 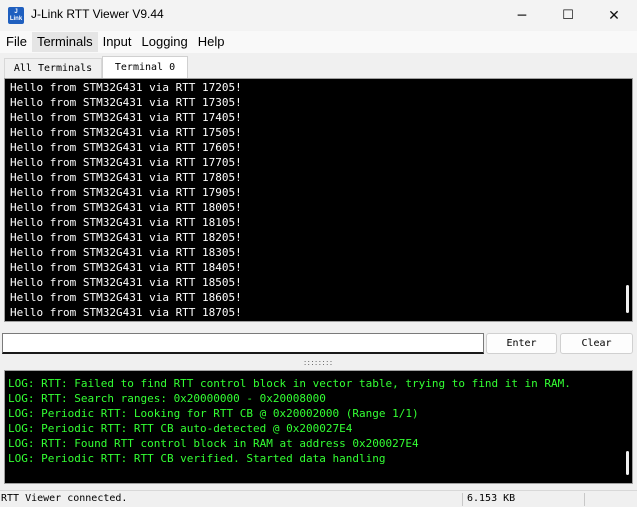 I want to click on terminal-line: Hello from STM32G431 via RTT 17305!, so click(x=126, y=102).